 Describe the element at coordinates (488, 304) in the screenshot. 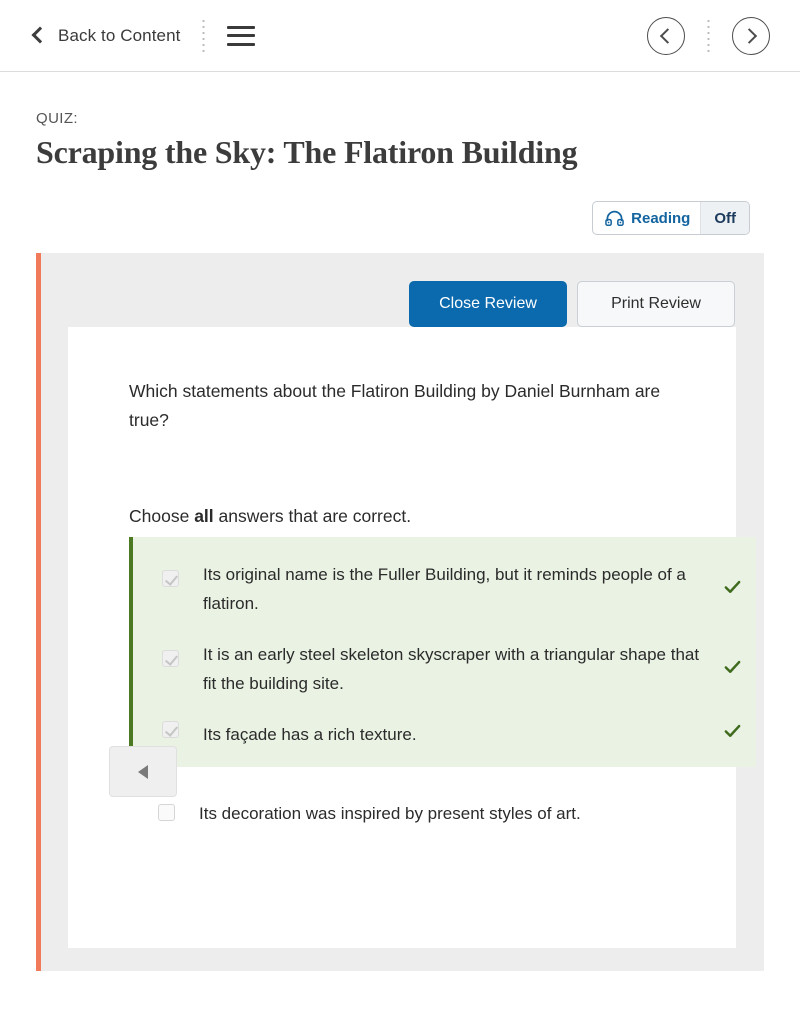

I see `close-review-button: Close Review` at that location.